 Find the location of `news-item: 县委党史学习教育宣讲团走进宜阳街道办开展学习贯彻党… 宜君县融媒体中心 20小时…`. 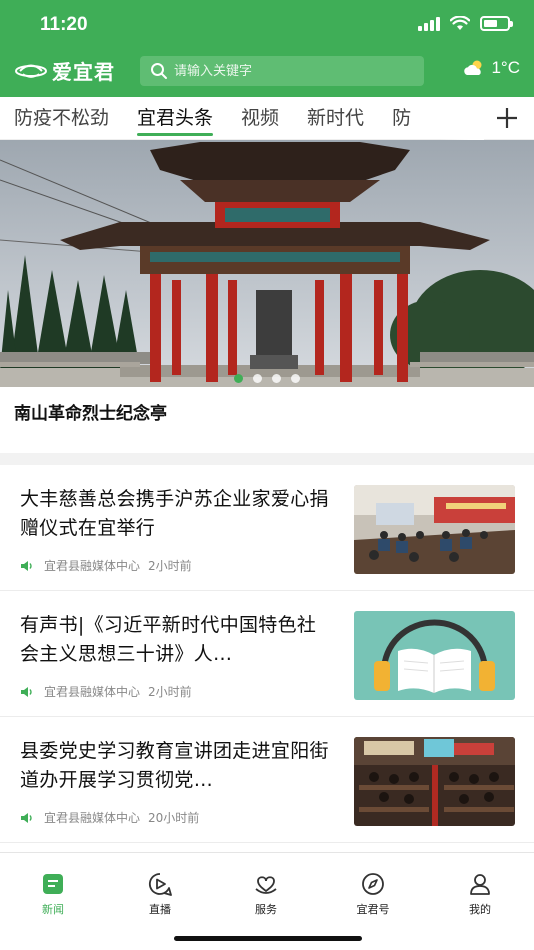

news-item: 县委党史学习教育宣讲团走进宜阳街道办开展学习贯彻党… 宜君县融媒体中心 20小时… is located at coordinates (267, 780).